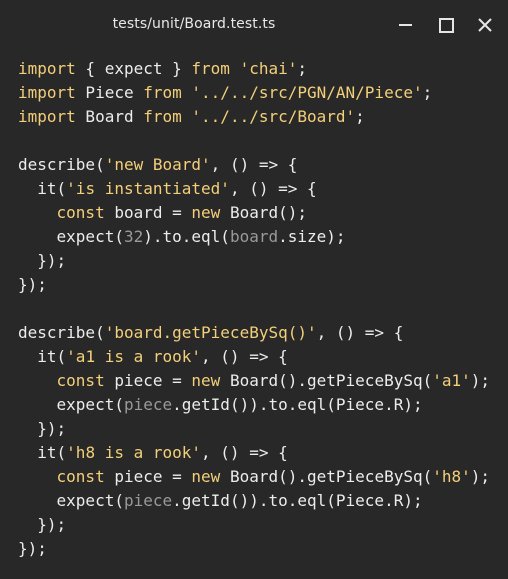  Describe the element at coordinates (109, 92) in the screenshot. I see `code-token: Piece` at that location.